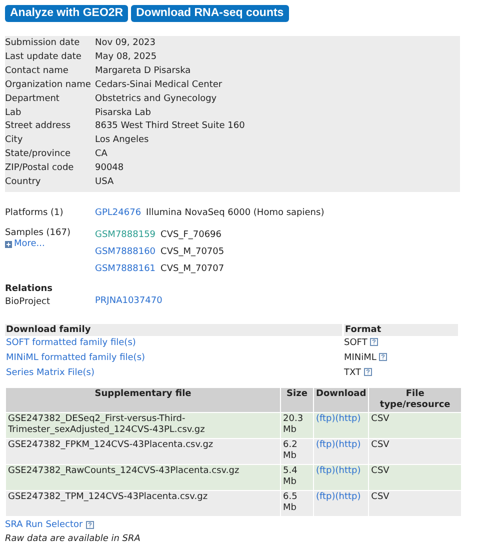  I want to click on column-header: File type/resource, so click(415, 400).